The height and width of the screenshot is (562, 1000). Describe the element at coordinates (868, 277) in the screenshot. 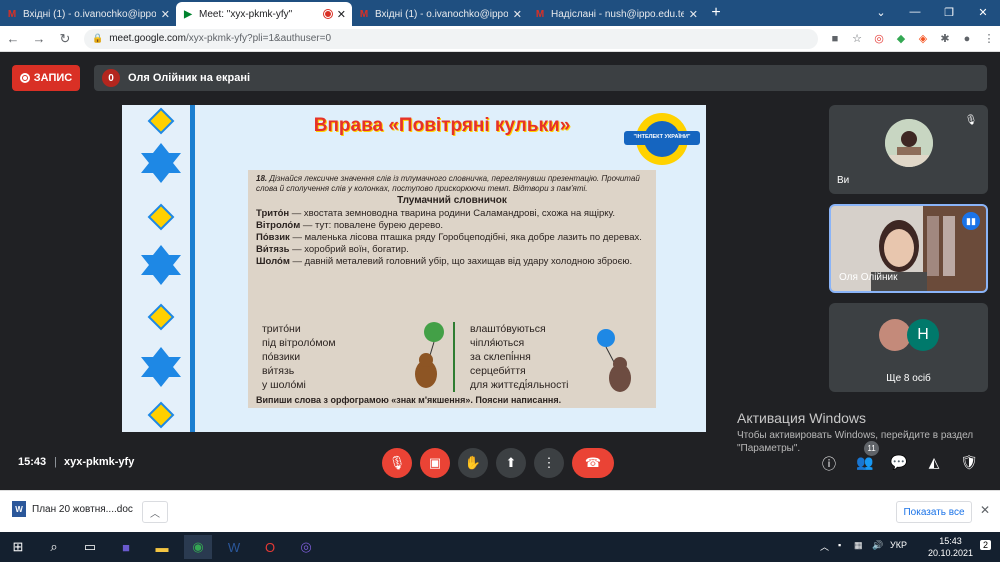

I see `participant-name: Оля Олійник` at that location.